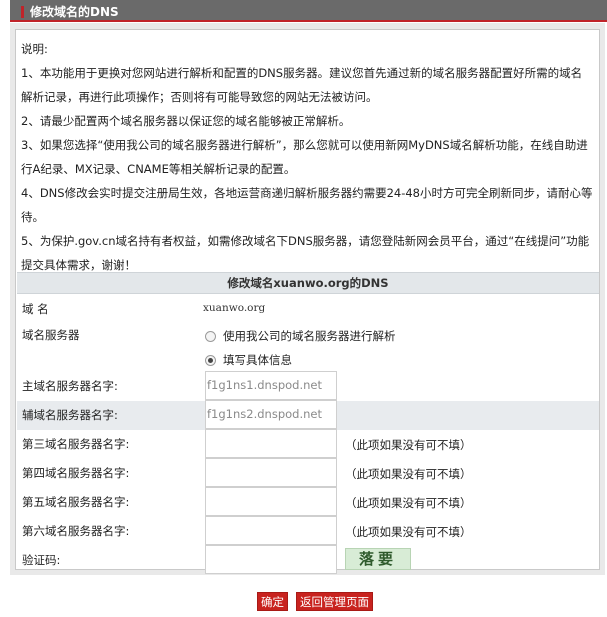 Image resolution: width=607 pixels, height=617 pixels. I want to click on radio-label: 使用我公司的域名服务器进行解析, so click(309, 336).